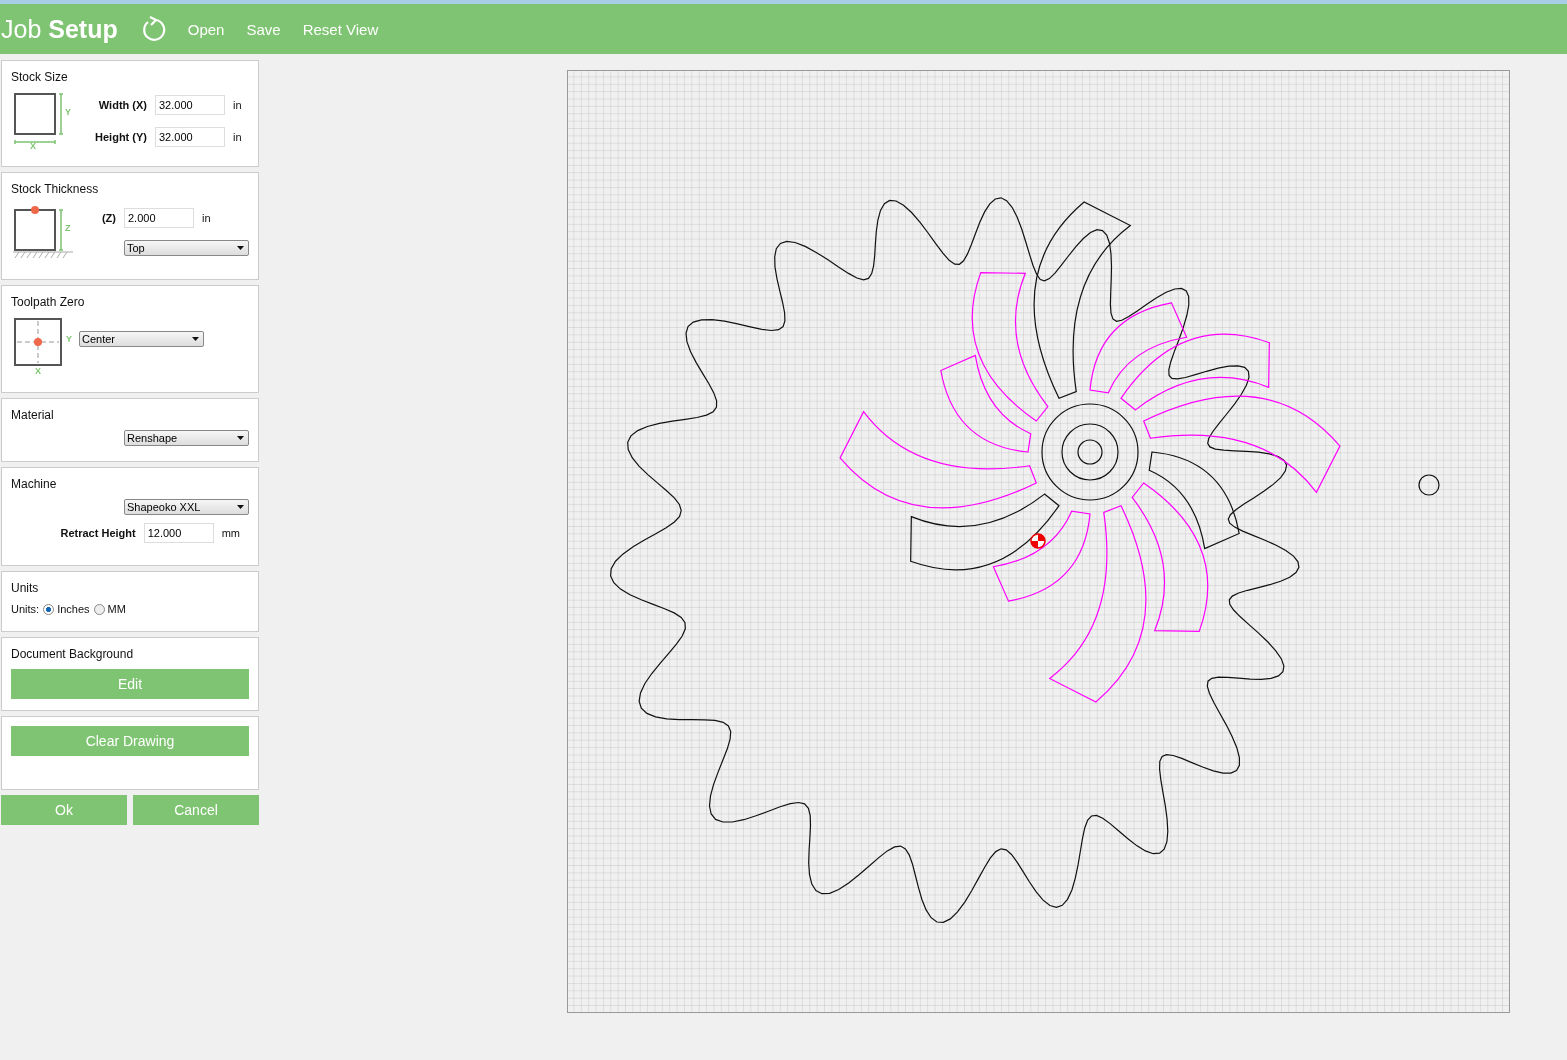  What do you see at coordinates (1038, 541) in the screenshot?
I see `origin-marker-icon` at bounding box center [1038, 541].